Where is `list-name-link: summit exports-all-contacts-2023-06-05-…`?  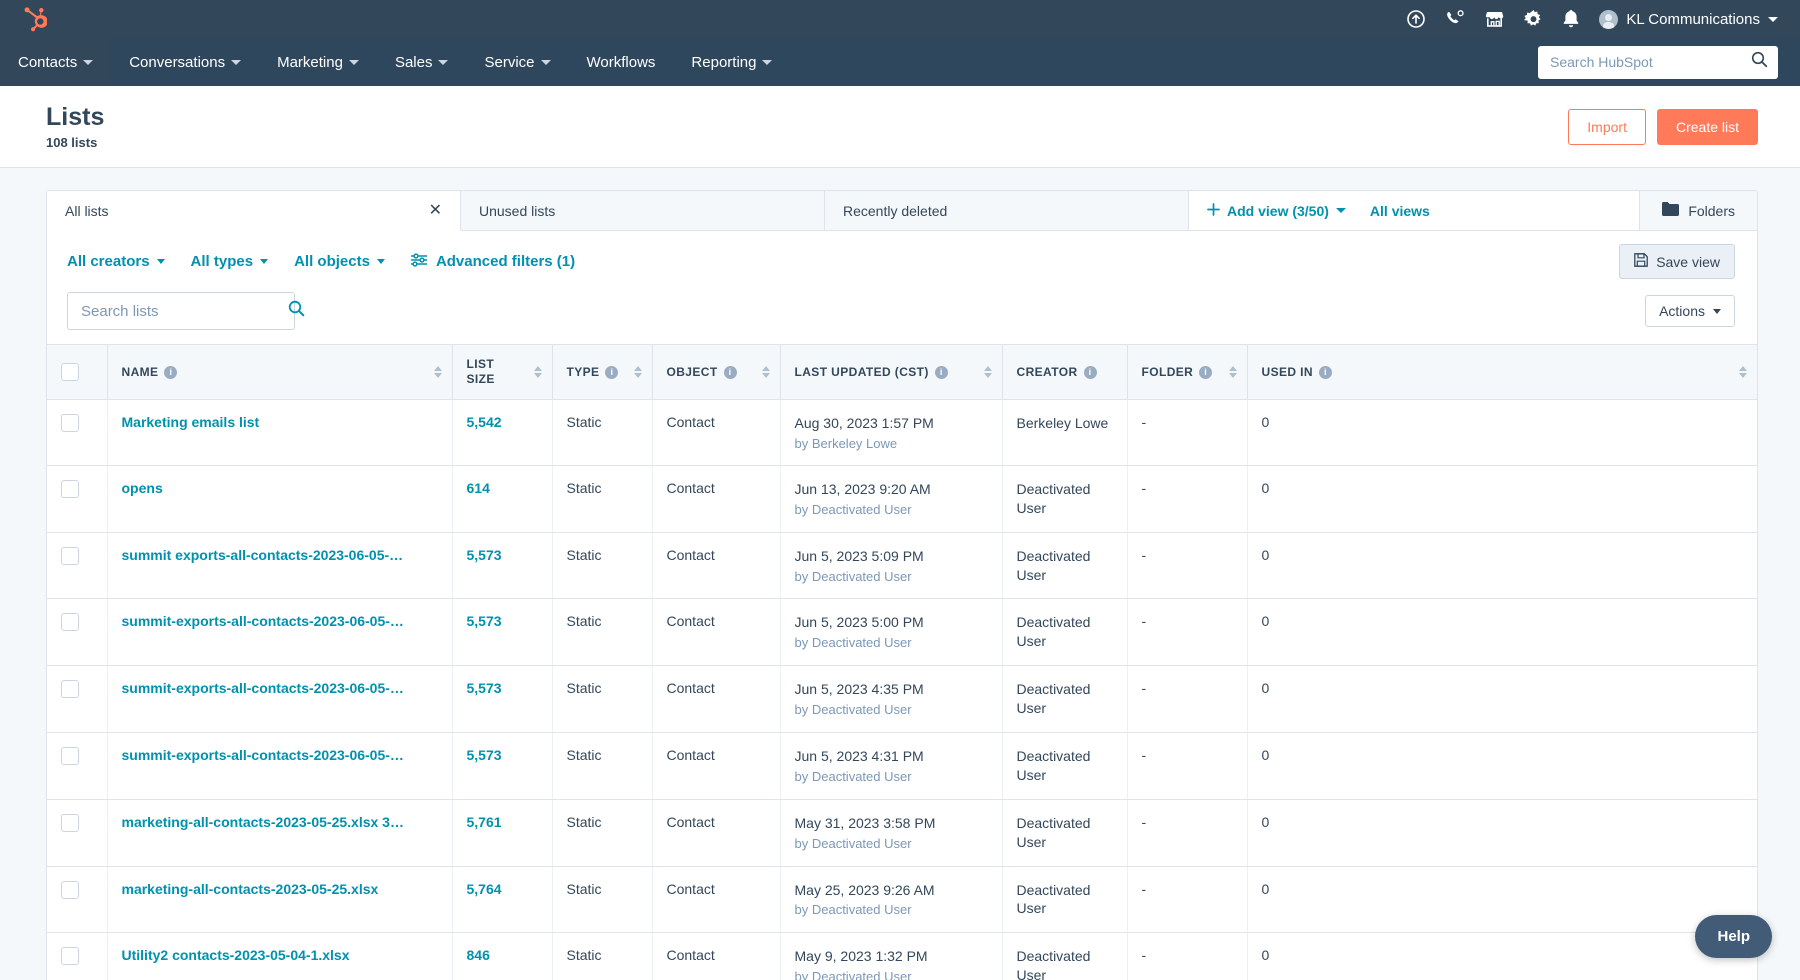
list-name-link: summit exports-all-contacts-2023-06-05-… is located at coordinates (282, 555).